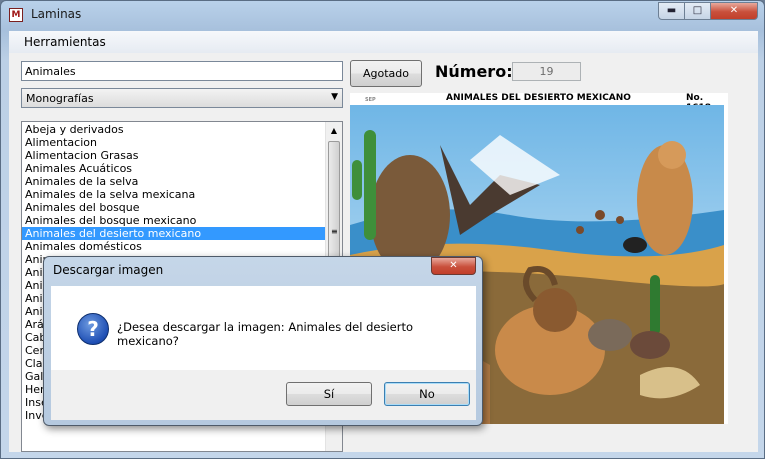 This screenshot has height=459, width=765. What do you see at coordinates (734, 11) in the screenshot?
I see `close-button: ✕` at bounding box center [734, 11].